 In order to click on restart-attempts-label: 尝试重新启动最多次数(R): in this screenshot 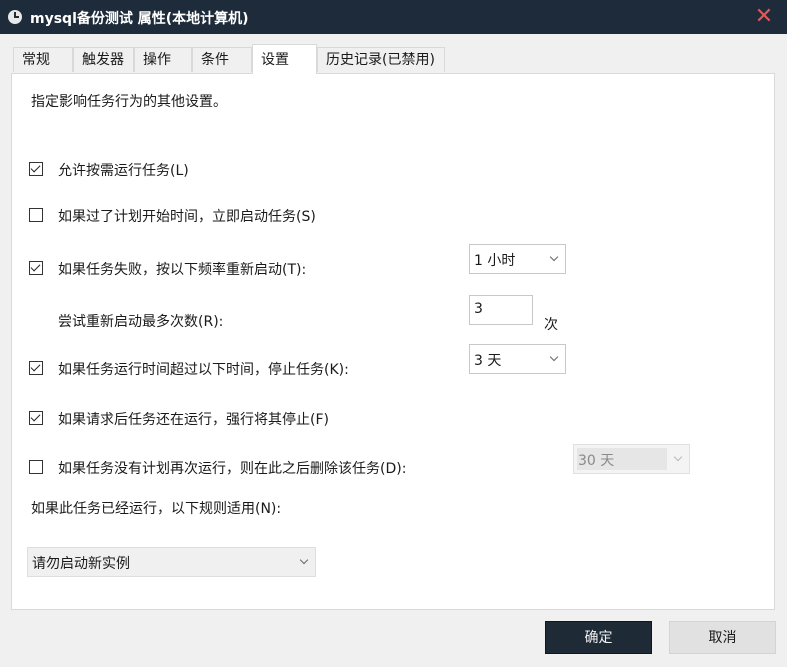, I will do `click(141, 322)`.